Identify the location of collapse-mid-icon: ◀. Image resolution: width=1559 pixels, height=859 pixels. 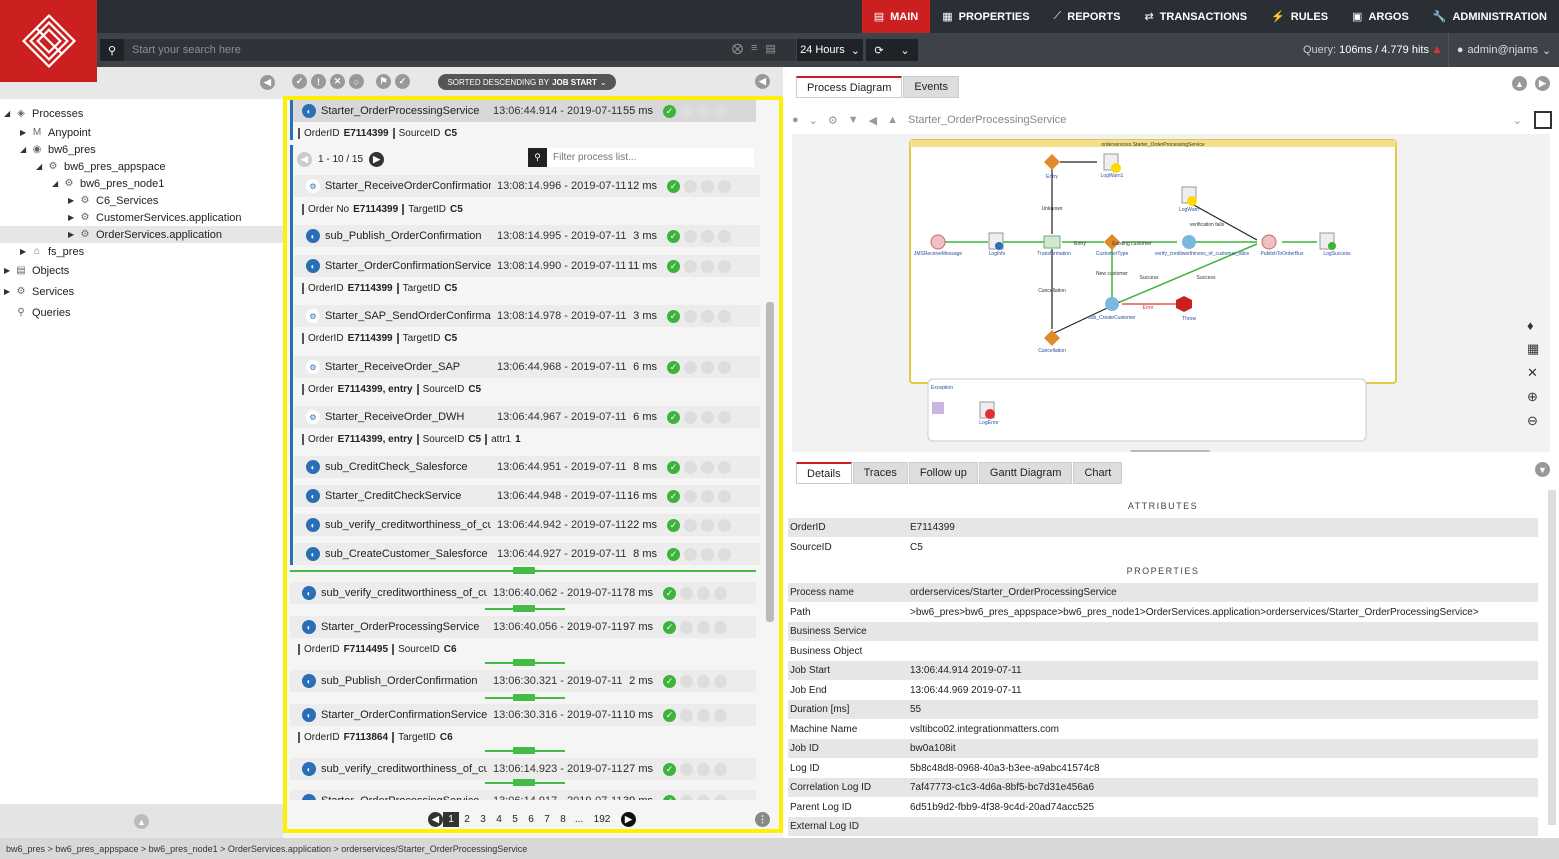
(762, 81).